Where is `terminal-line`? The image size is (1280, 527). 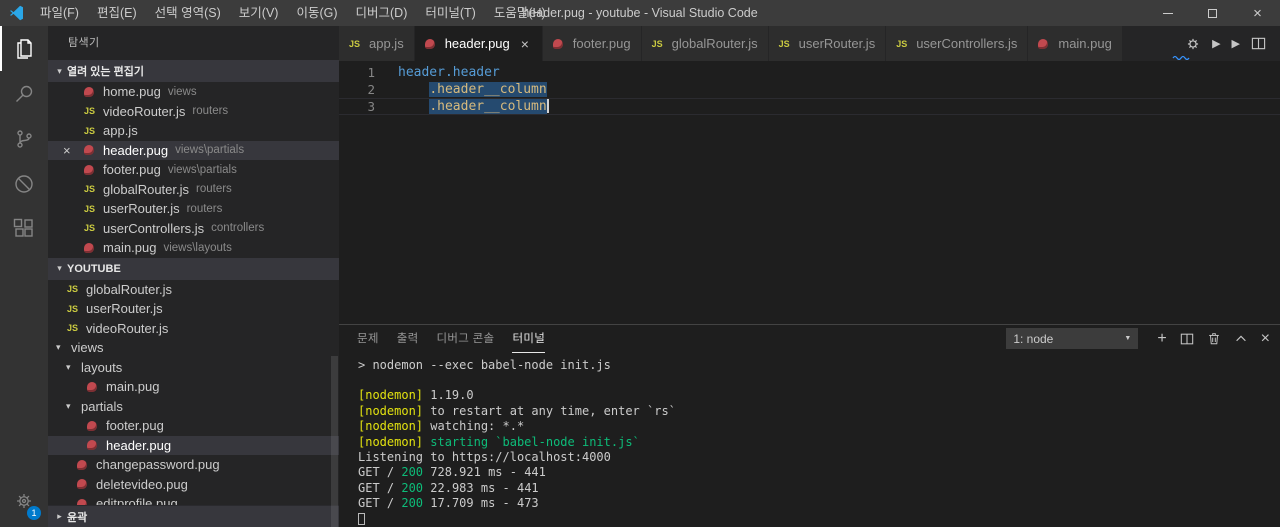 terminal-line is located at coordinates (819, 519).